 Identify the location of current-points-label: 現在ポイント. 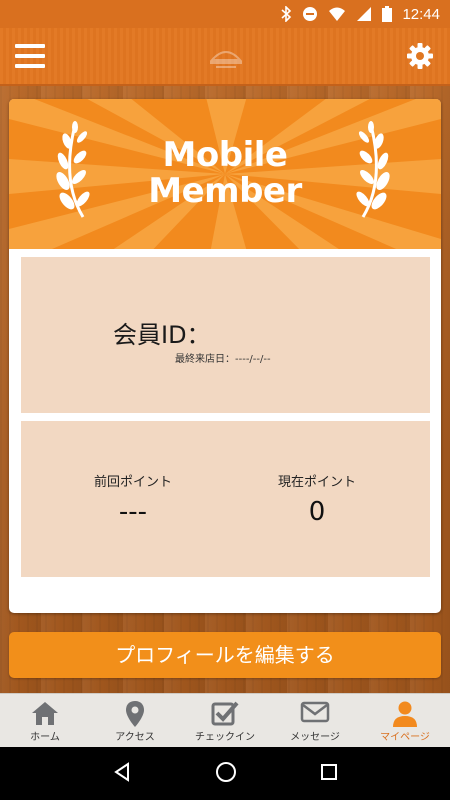
(316, 482).